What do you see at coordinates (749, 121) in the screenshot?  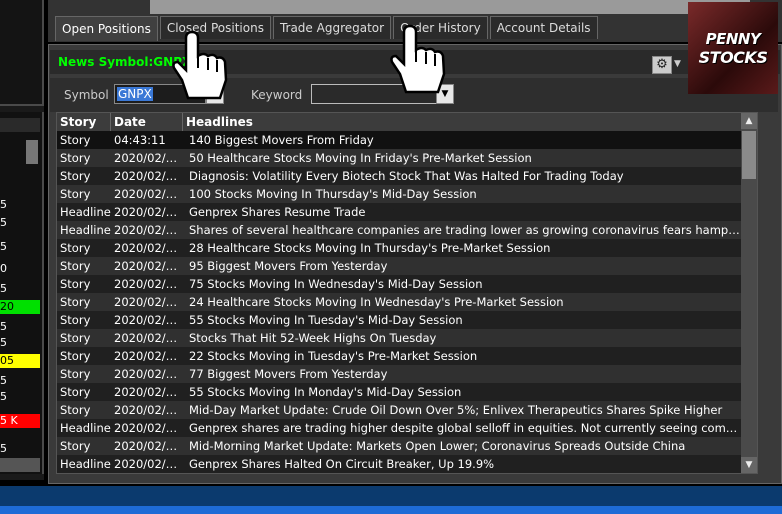 I see `scroll-up-arrow-icon: ▲` at bounding box center [749, 121].